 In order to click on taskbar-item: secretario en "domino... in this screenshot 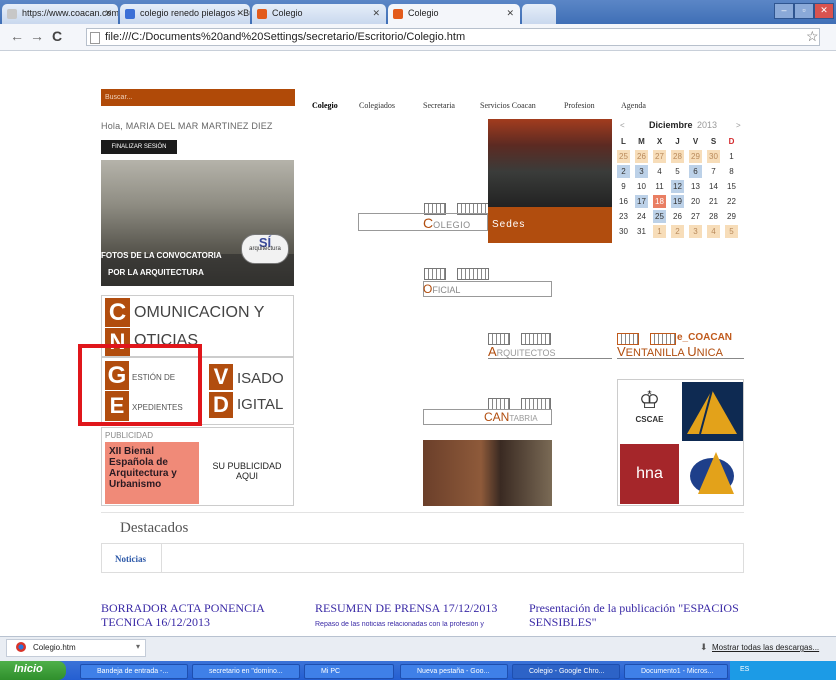, I will do `click(246, 671)`.